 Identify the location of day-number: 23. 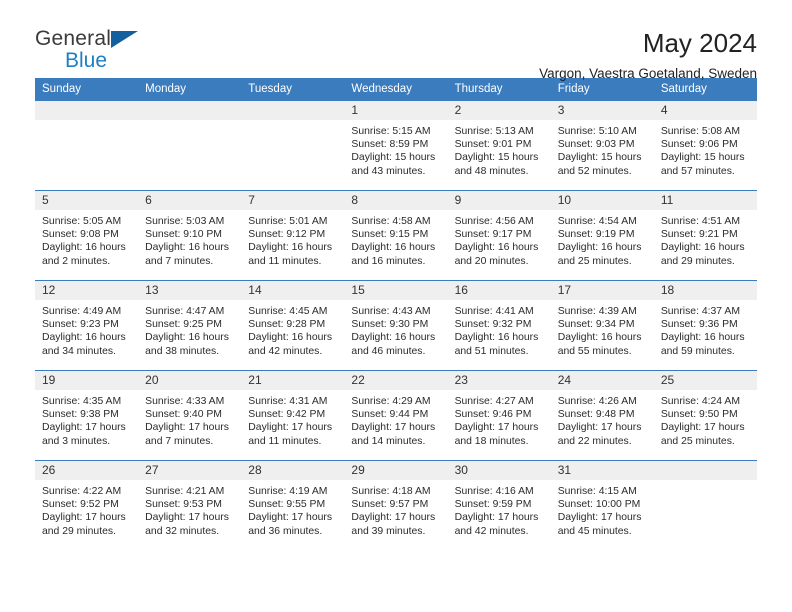
(499, 380).